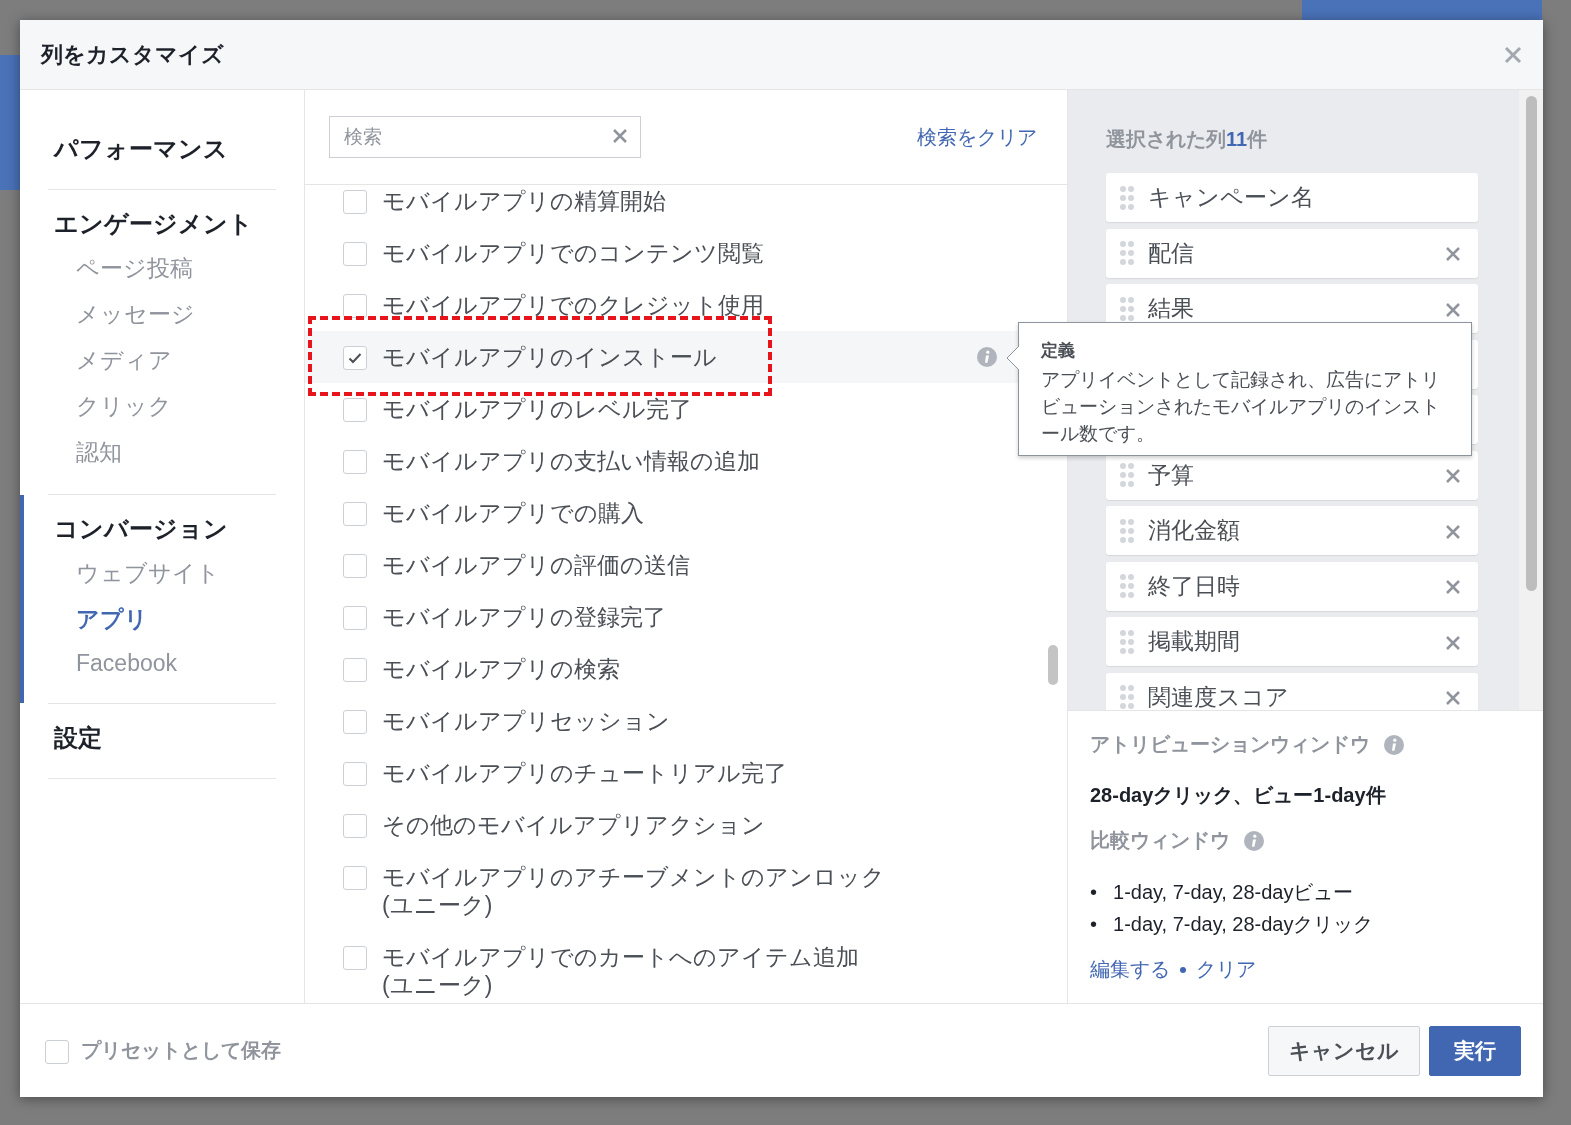 This screenshot has width=1571, height=1125. What do you see at coordinates (153, 224) in the screenshot?
I see `nav-section-heading: エンゲージメント` at bounding box center [153, 224].